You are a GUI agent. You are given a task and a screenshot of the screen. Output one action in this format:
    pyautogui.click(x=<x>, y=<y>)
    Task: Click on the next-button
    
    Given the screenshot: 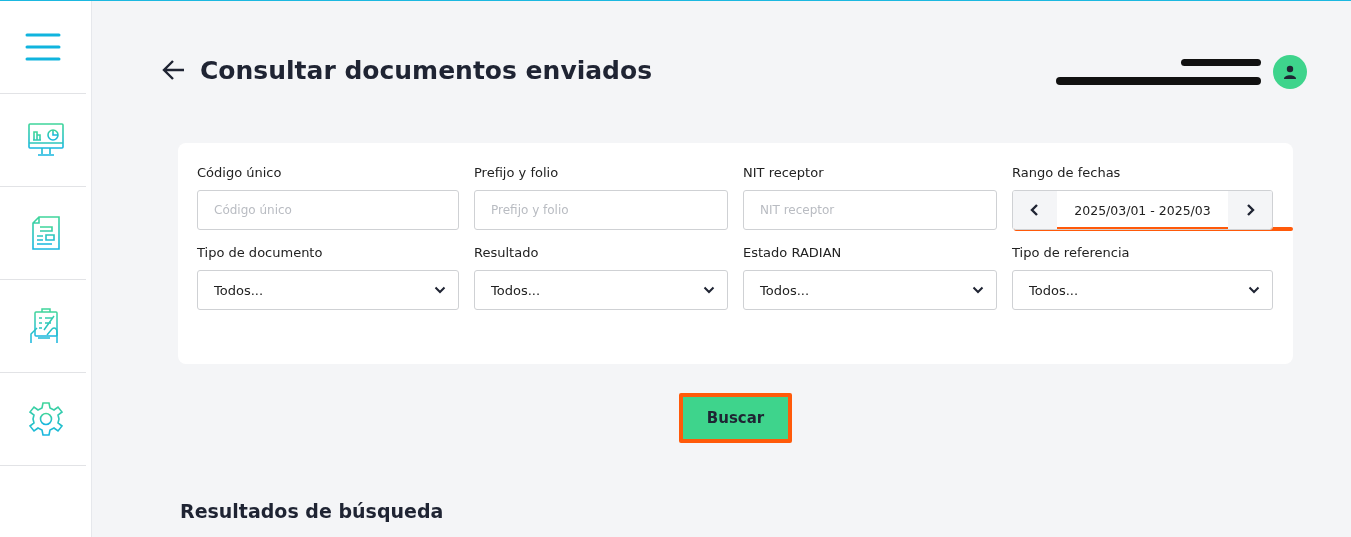 What is the action you would take?
    pyautogui.click(x=1250, y=210)
    